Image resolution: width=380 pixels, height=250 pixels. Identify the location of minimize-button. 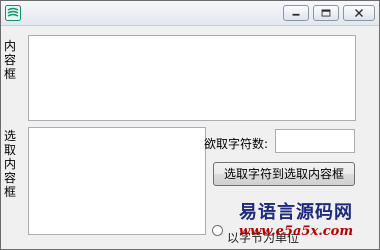
(296, 13).